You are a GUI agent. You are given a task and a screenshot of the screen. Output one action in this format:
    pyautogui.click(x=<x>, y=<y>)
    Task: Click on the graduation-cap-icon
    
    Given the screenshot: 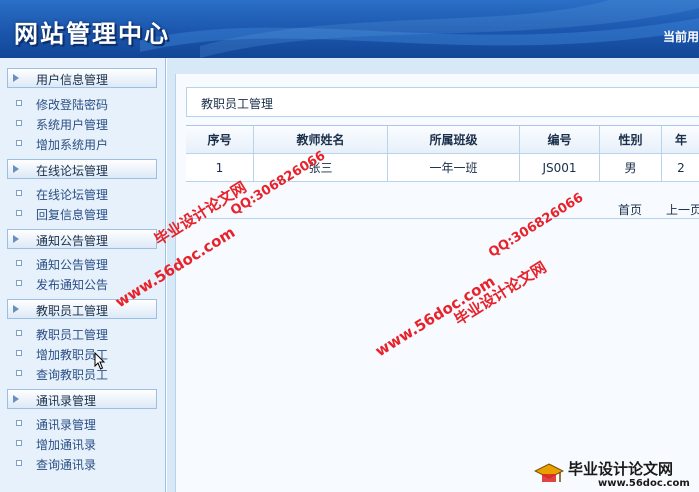 What is the action you would take?
    pyautogui.click(x=549, y=472)
    